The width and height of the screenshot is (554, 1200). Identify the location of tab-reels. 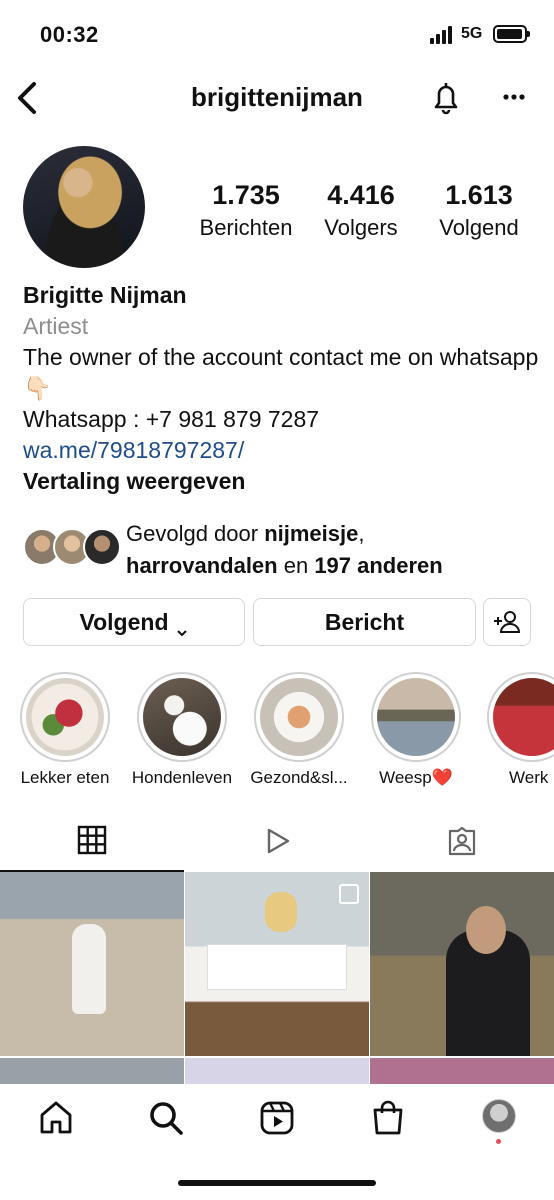
(277, 841).